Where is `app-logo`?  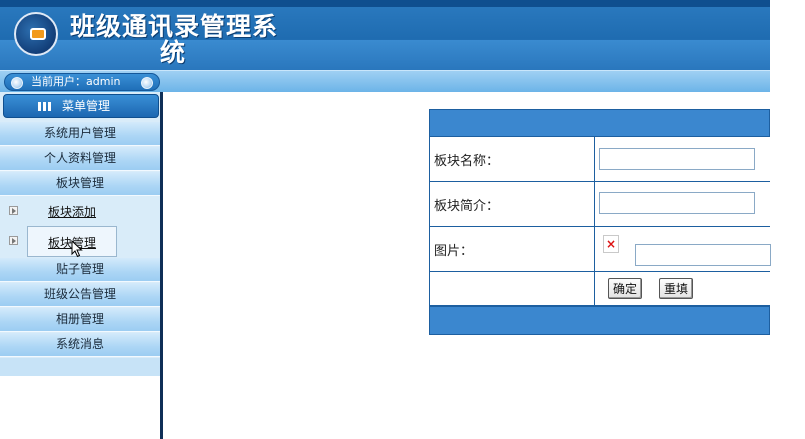
app-logo is located at coordinates (36, 34).